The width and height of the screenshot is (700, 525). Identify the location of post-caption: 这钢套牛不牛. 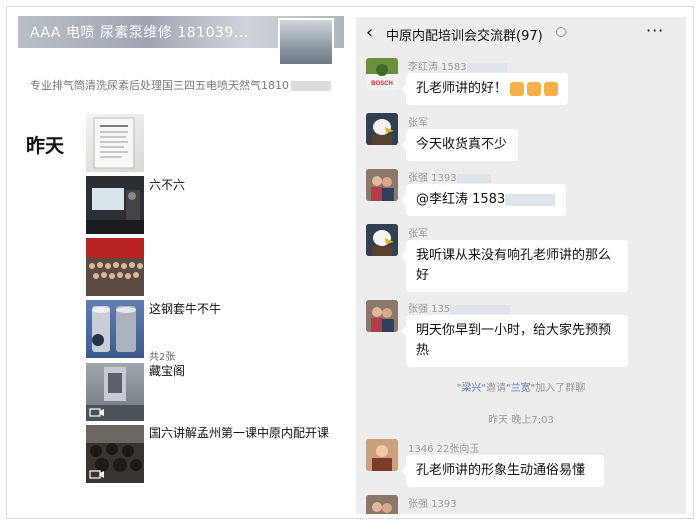
(185, 309).